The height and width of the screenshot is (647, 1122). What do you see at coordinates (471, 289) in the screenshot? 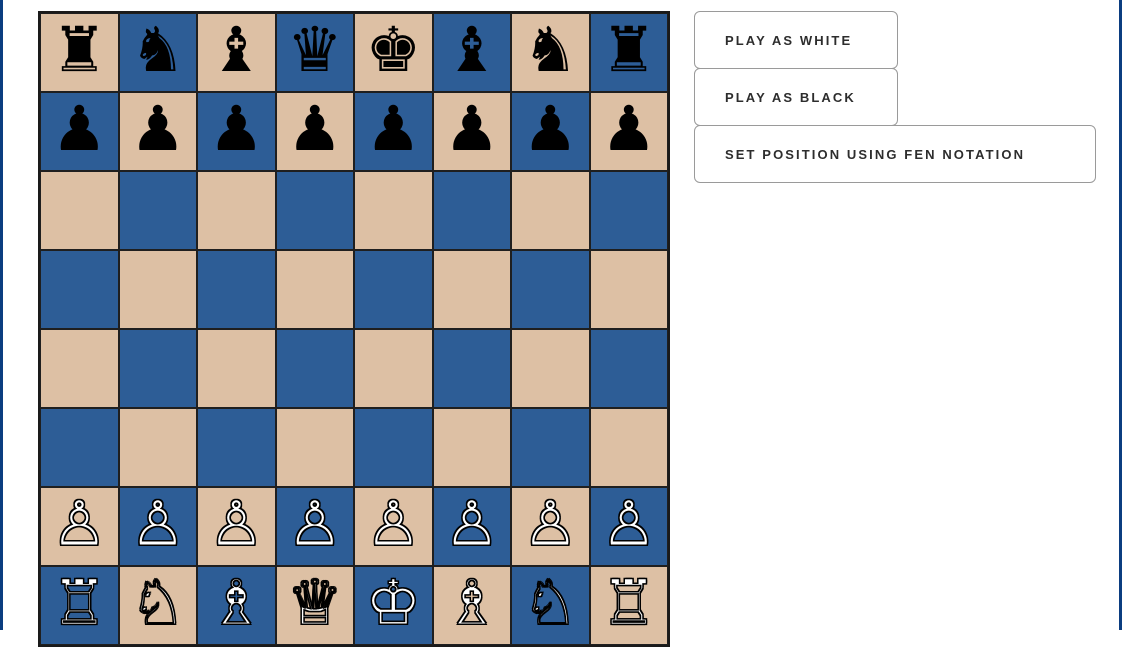
I see `board-square-f5` at bounding box center [471, 289].